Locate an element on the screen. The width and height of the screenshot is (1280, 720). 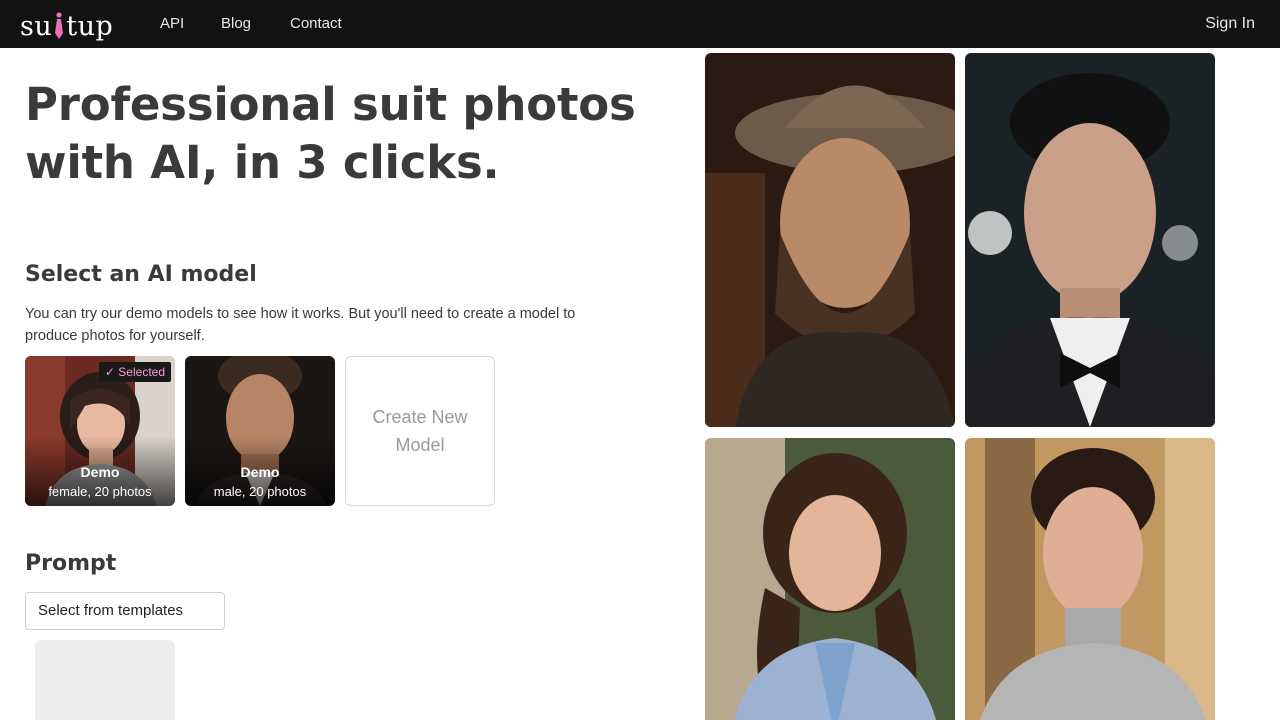
tie-icon is located at coordinates (59, 25).